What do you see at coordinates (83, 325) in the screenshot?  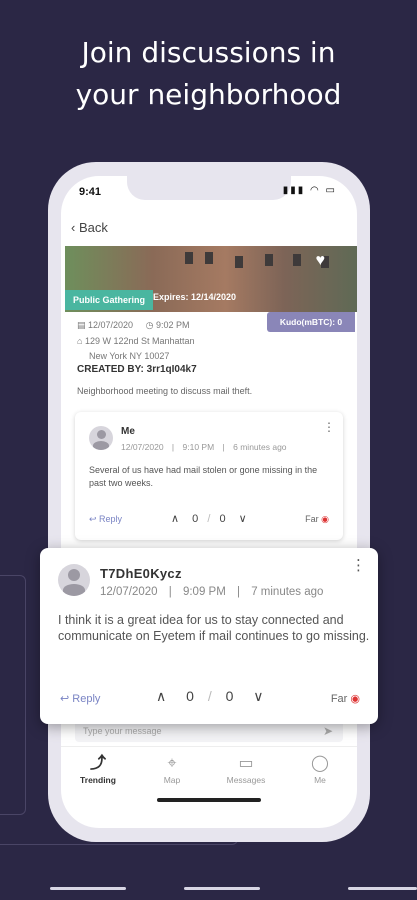 I see `calendar-icon: ▤` at bounding box center [83, 325].